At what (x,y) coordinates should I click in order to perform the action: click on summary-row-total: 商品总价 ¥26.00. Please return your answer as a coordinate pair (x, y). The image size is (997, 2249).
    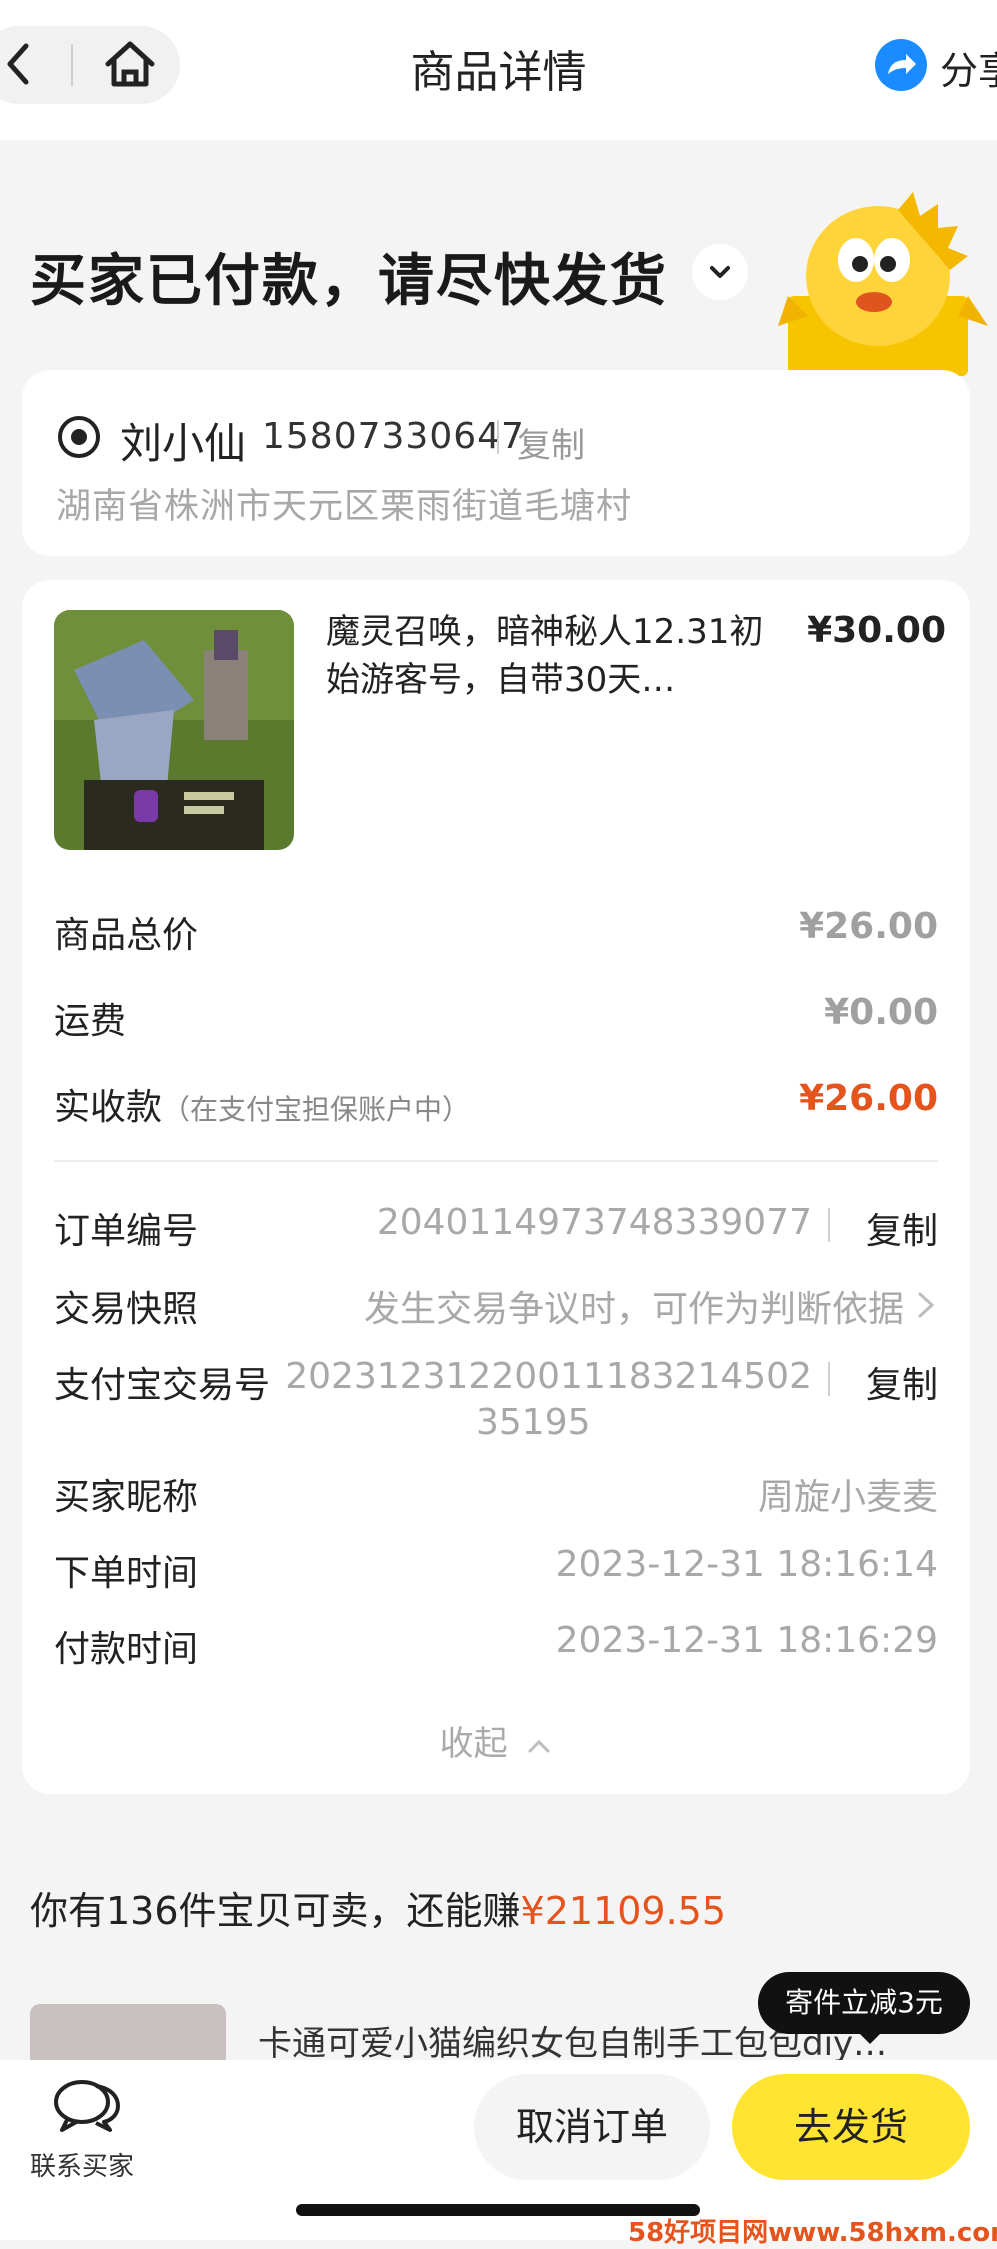
    Looking at the image, I should click on (496, 931).